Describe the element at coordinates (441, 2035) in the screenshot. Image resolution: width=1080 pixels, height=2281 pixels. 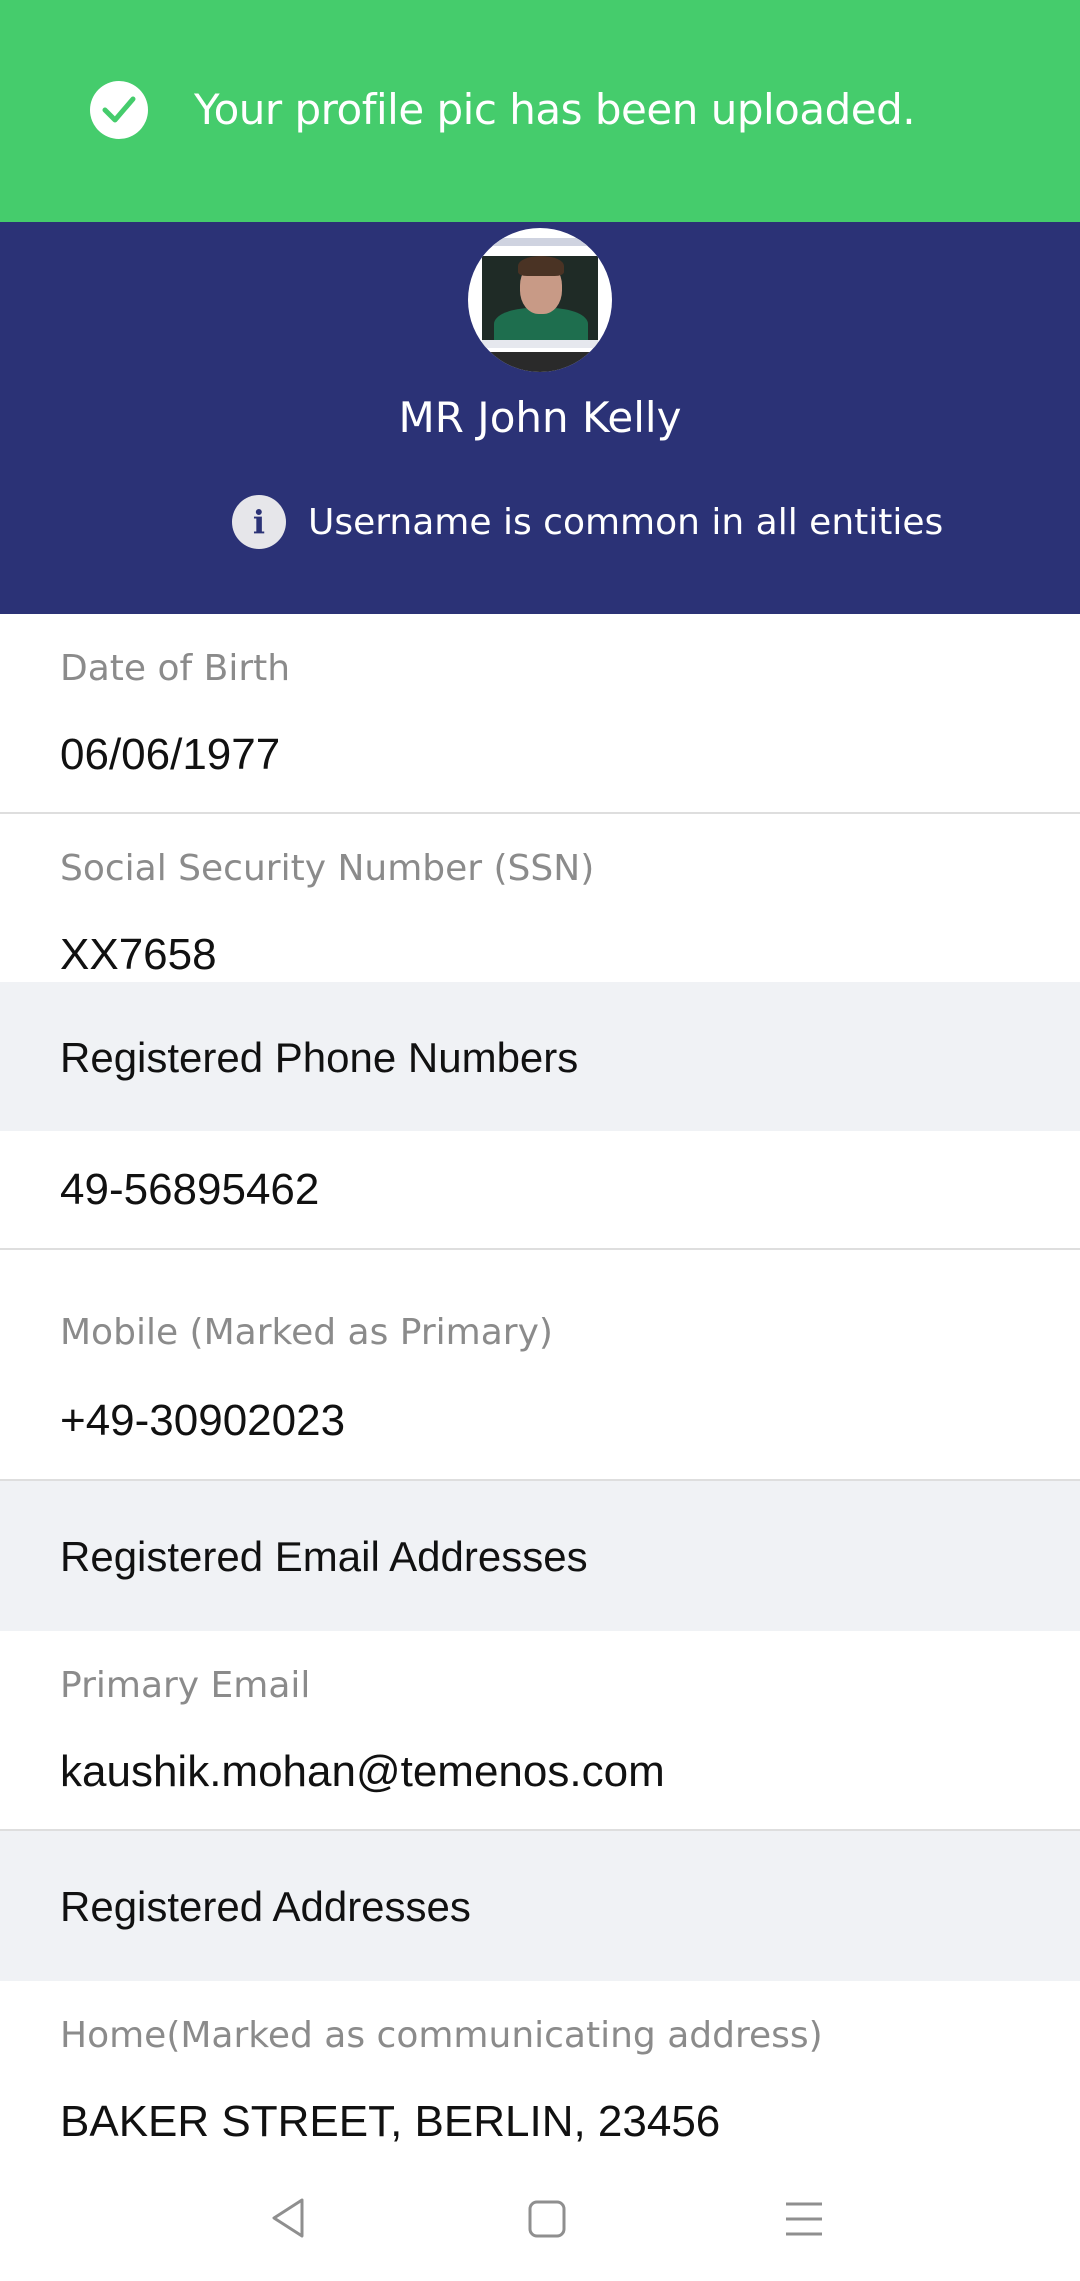
I see `home-address-label: Home(Marked as communicating address)` at that location.